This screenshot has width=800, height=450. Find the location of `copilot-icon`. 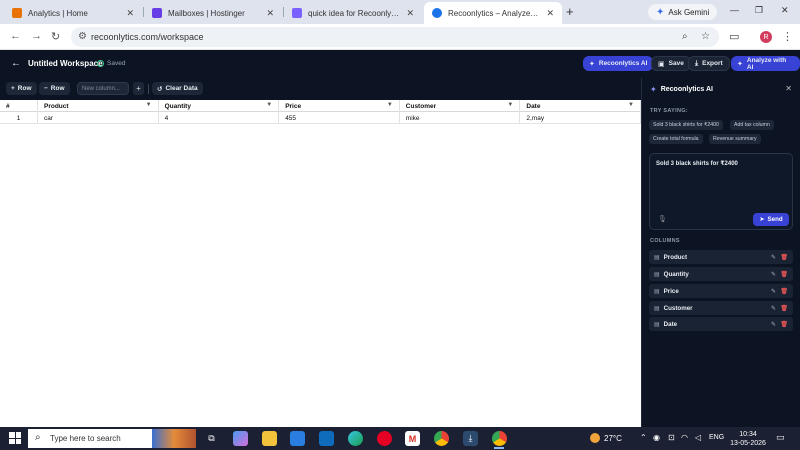

copilot-icon is located at coordinates (240, 438).